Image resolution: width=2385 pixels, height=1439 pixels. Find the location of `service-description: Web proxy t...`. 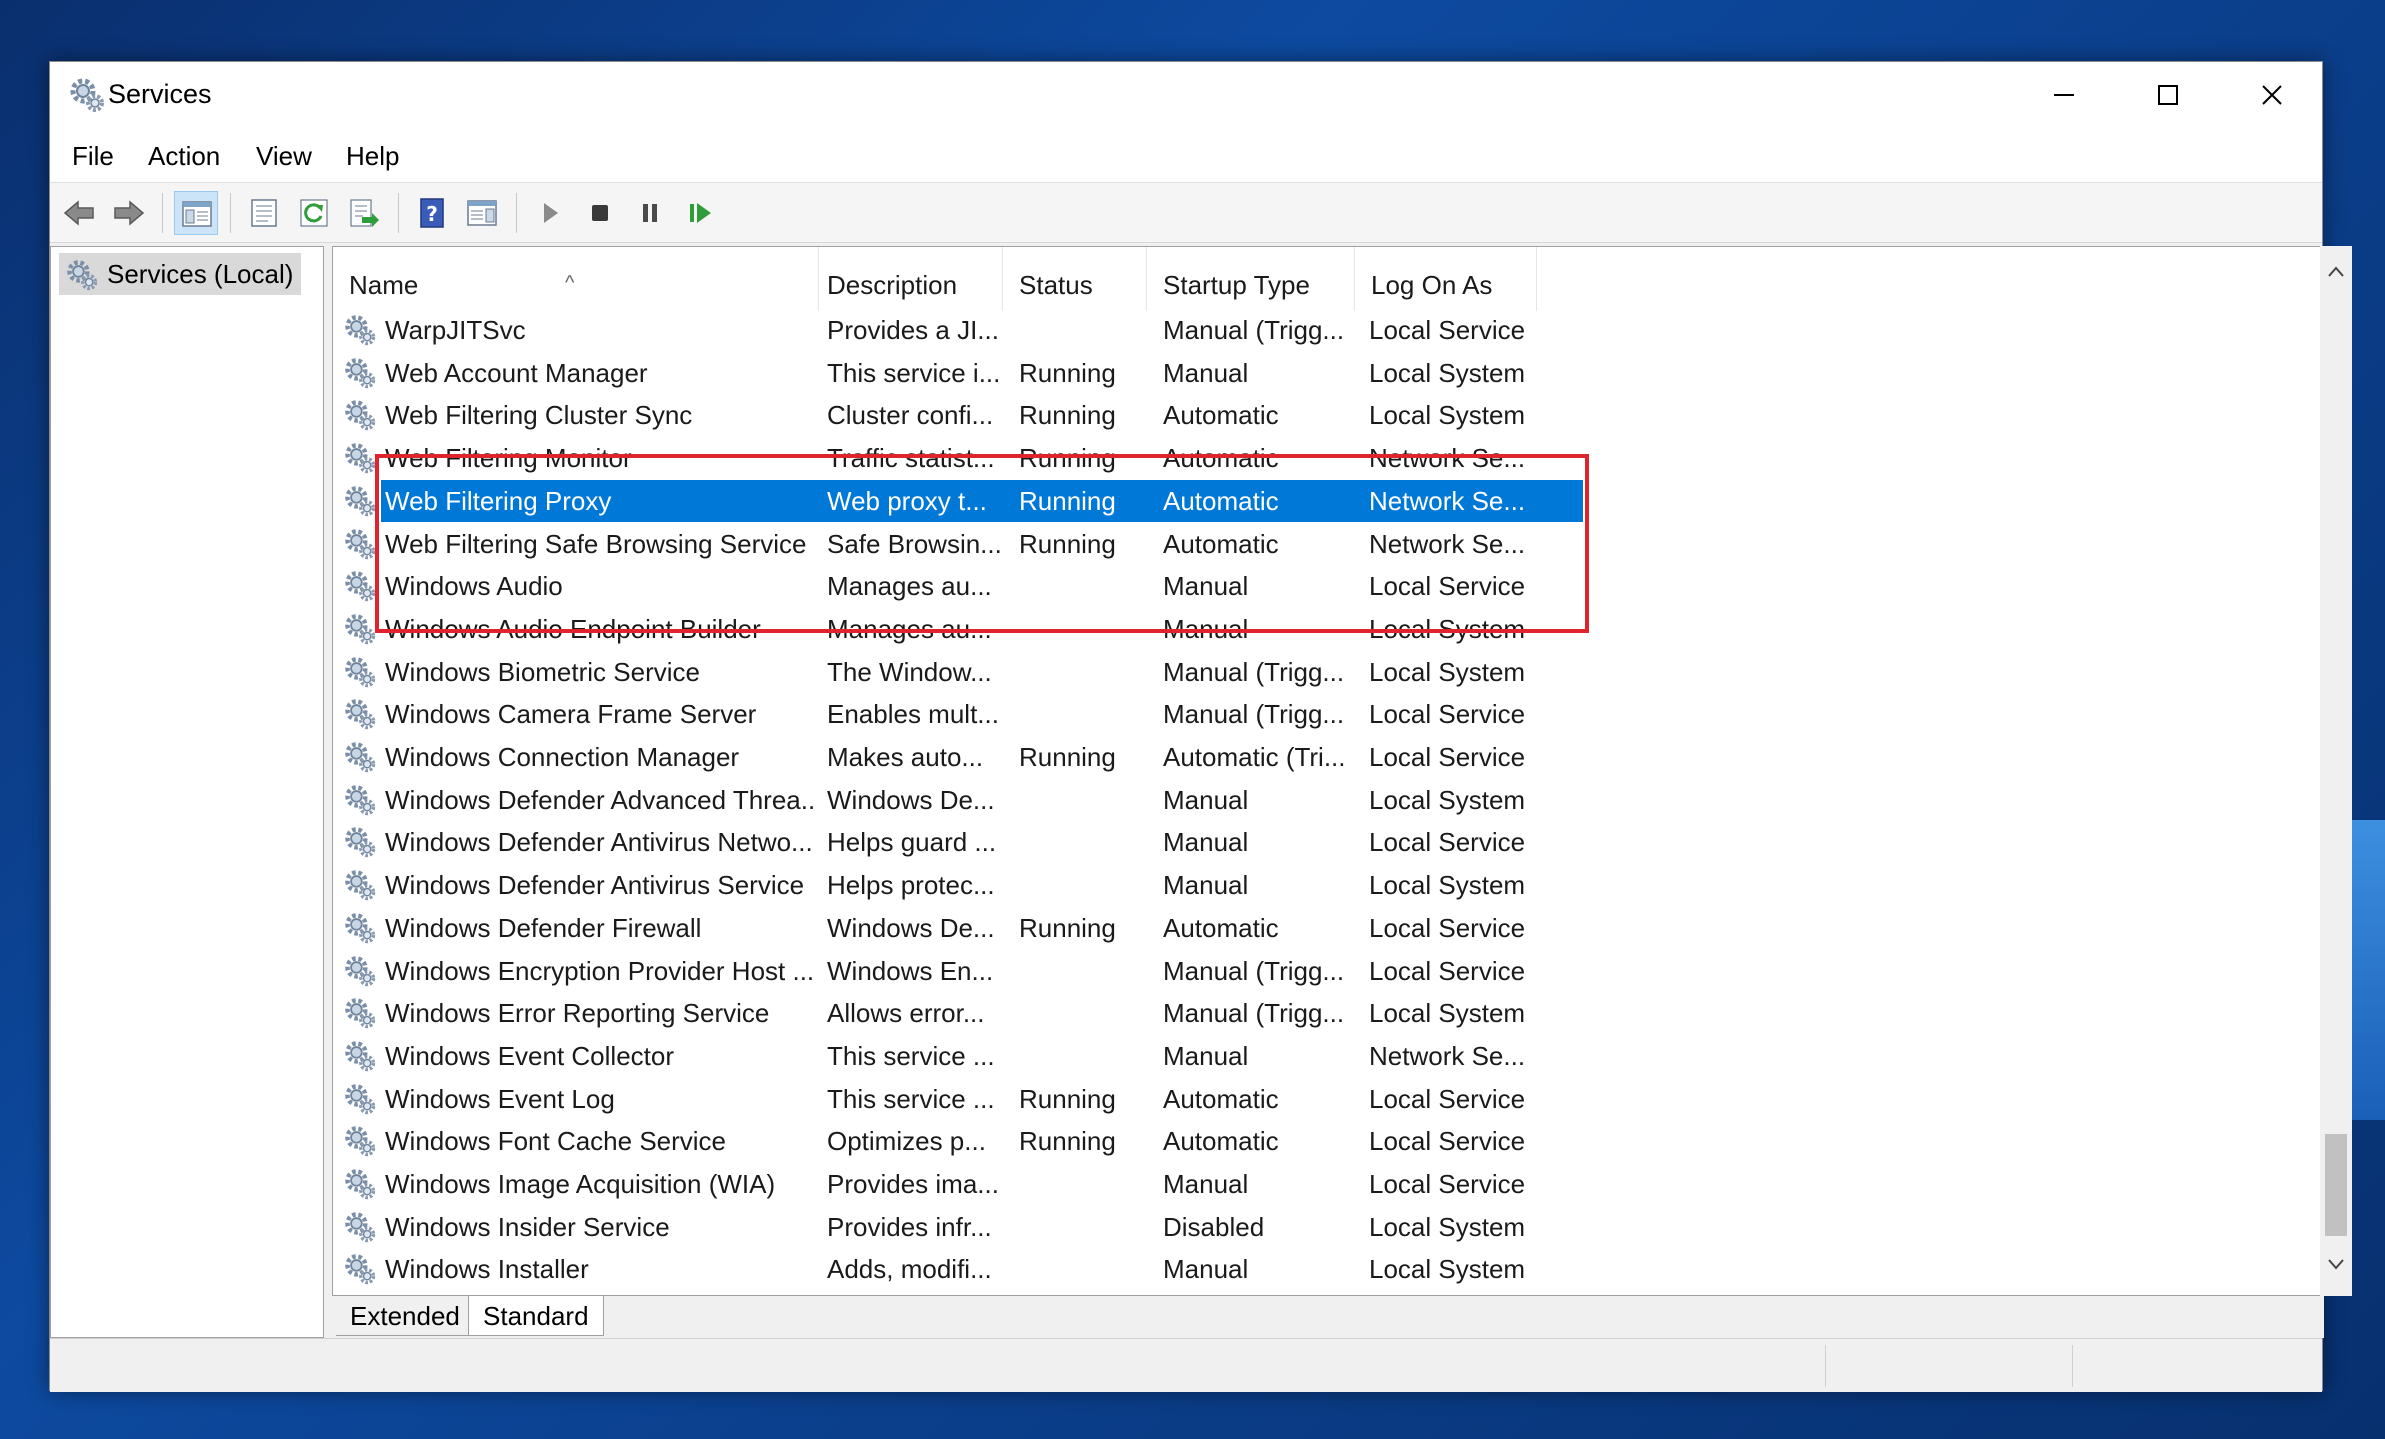

service-description: Web proxy t... is located at coordinates (907, 500).